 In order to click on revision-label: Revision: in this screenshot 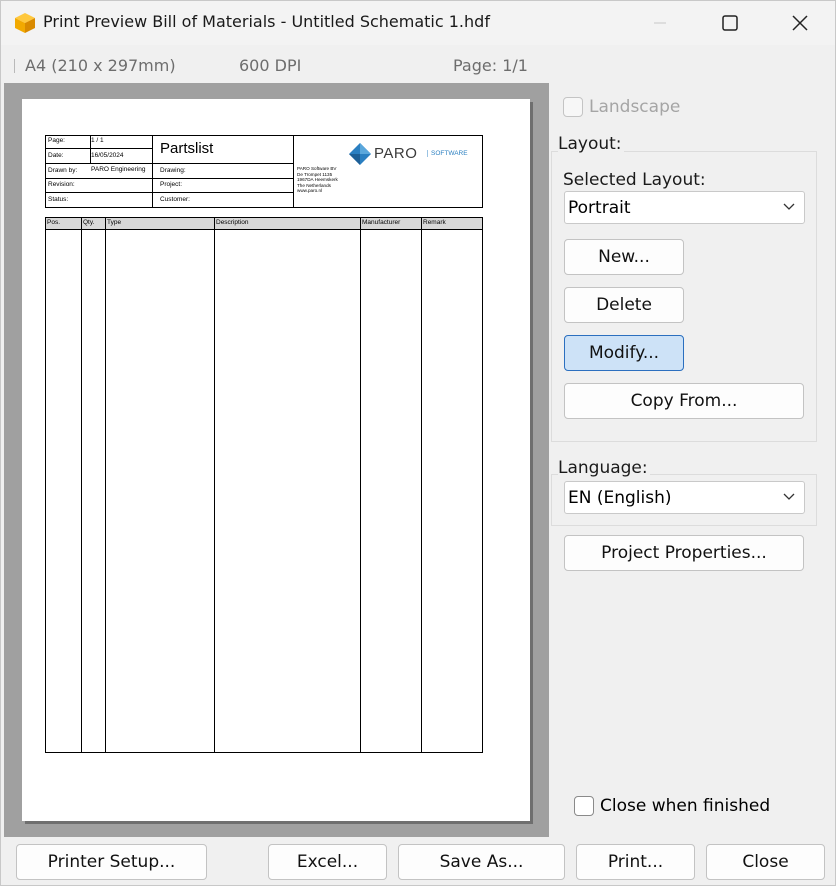, I will do `click(61, 184)`.